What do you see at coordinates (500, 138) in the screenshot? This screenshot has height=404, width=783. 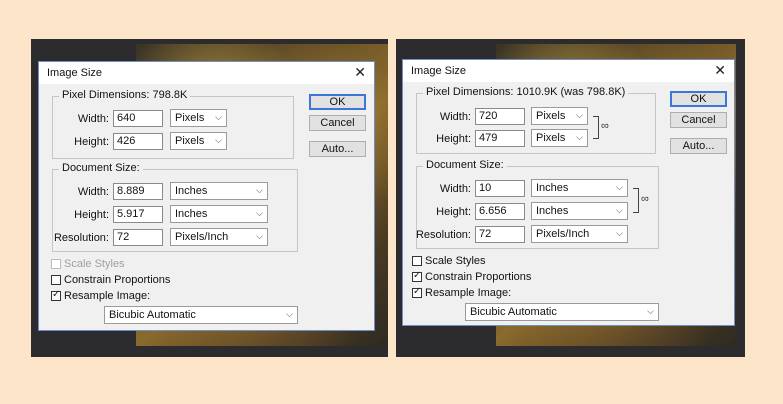 I see `pixel-height-input: 479` at bounding box center [500, 138].